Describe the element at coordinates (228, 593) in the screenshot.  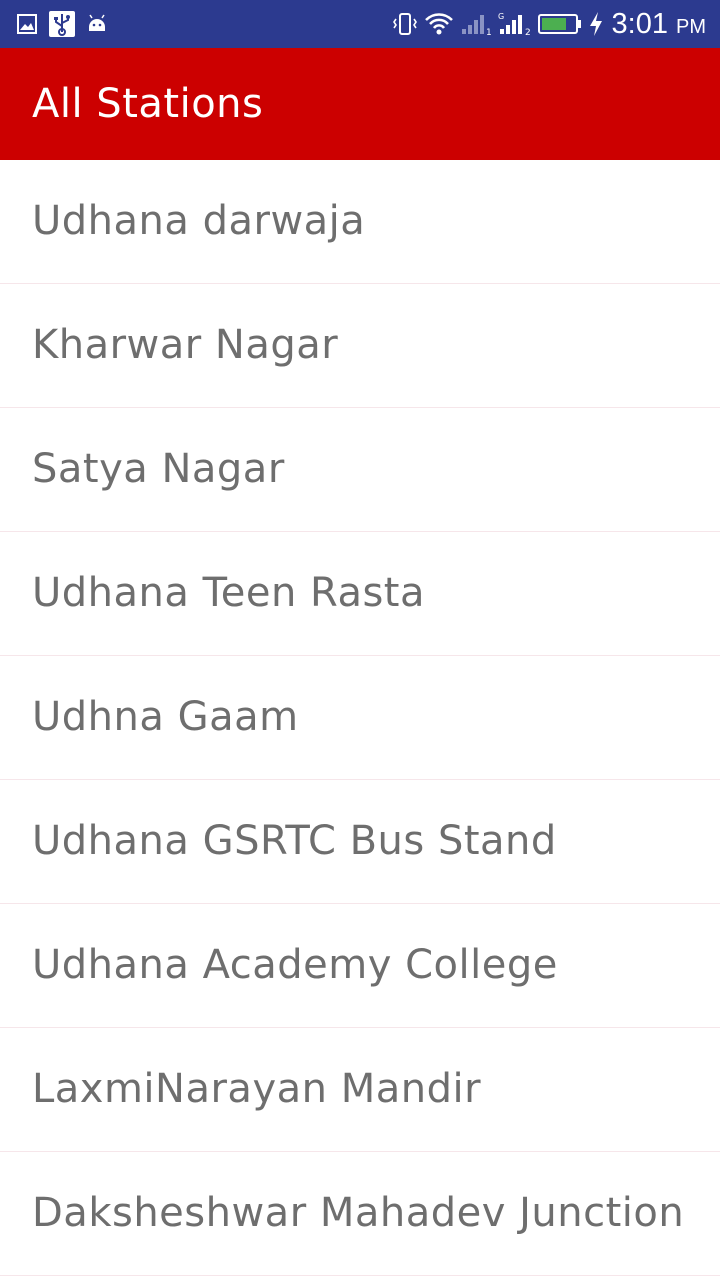
I see `station-name: Udhana Teen Rasta` at that location.